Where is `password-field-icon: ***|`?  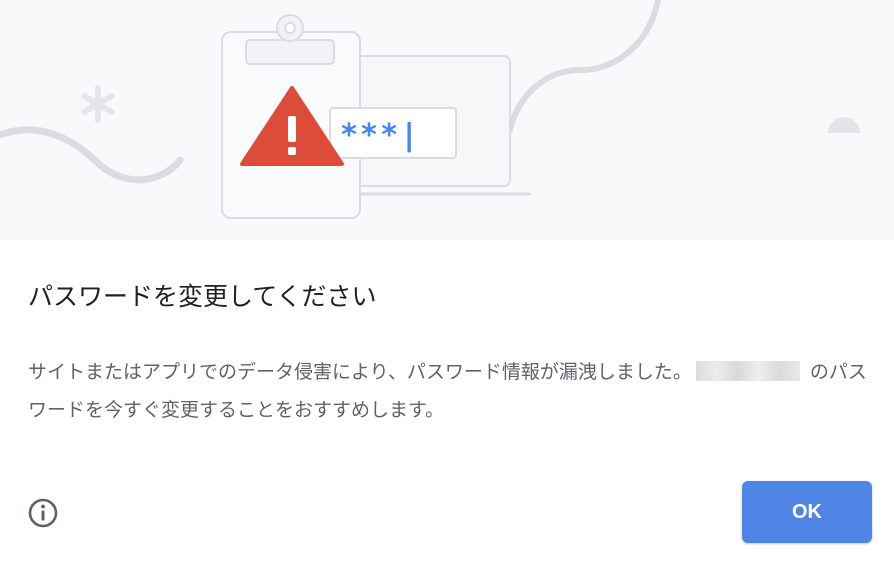 password-field-icon: ***| is located at coordinates (393, 133).